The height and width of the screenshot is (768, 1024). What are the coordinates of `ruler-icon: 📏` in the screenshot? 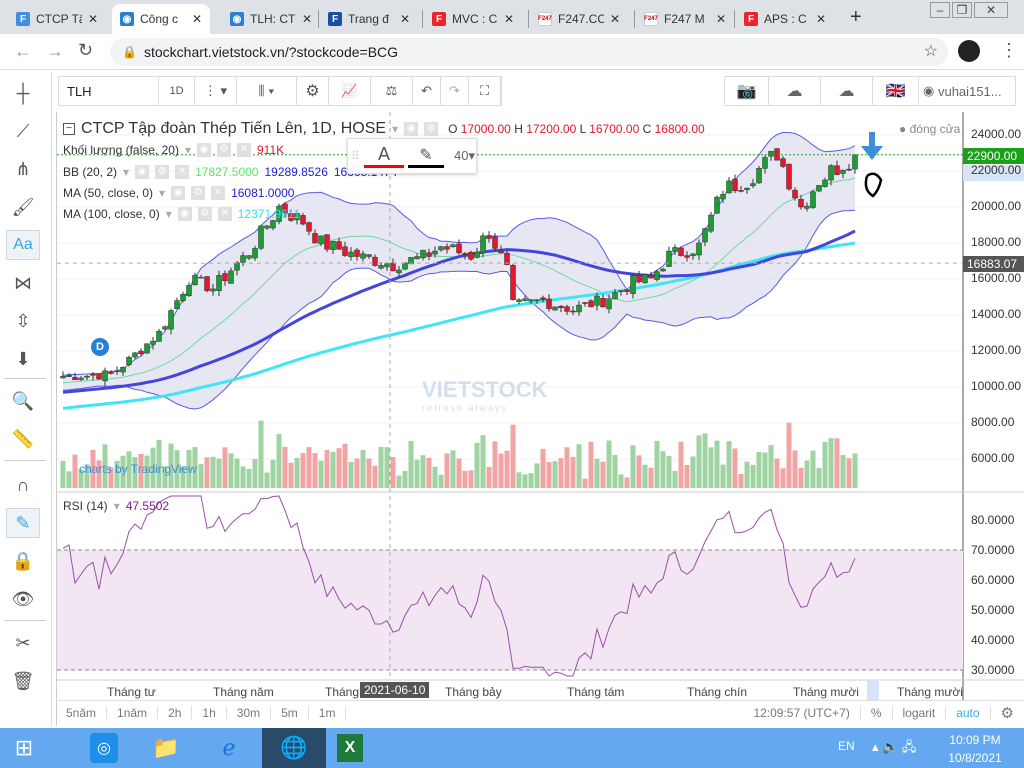 It's located at (23, 439).